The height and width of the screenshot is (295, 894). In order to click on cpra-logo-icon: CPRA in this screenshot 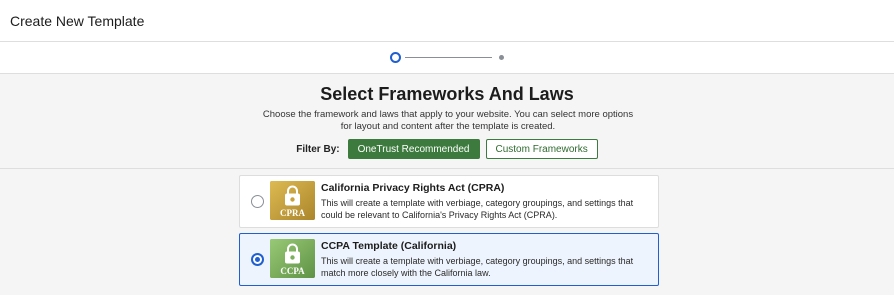, I will do `click(292, 200)`.